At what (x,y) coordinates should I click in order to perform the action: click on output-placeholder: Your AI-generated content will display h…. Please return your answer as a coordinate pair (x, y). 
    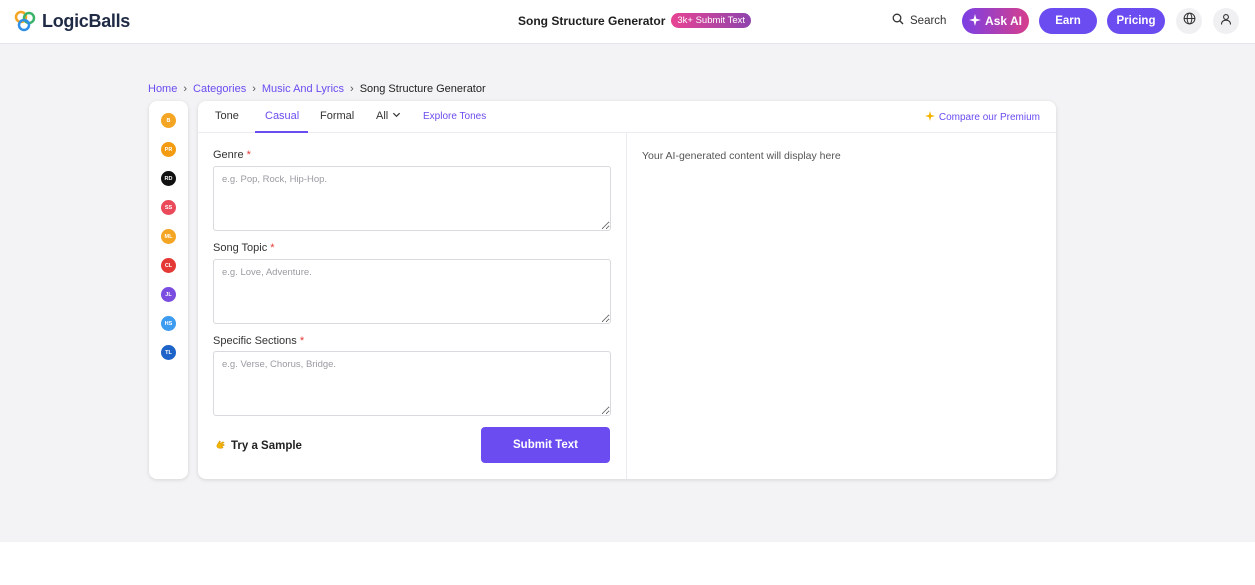
    Looking at the image, I should click on (741, 156).